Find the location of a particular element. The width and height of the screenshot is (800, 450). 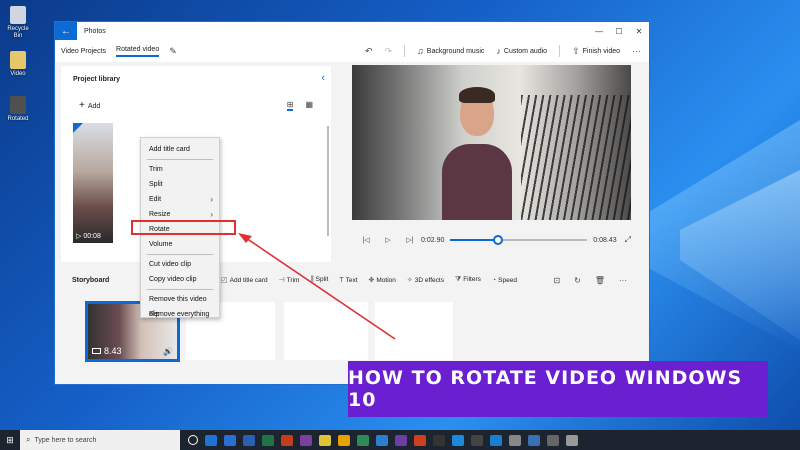

current-time: 0:02.90 is located at coordinates (433, 240).